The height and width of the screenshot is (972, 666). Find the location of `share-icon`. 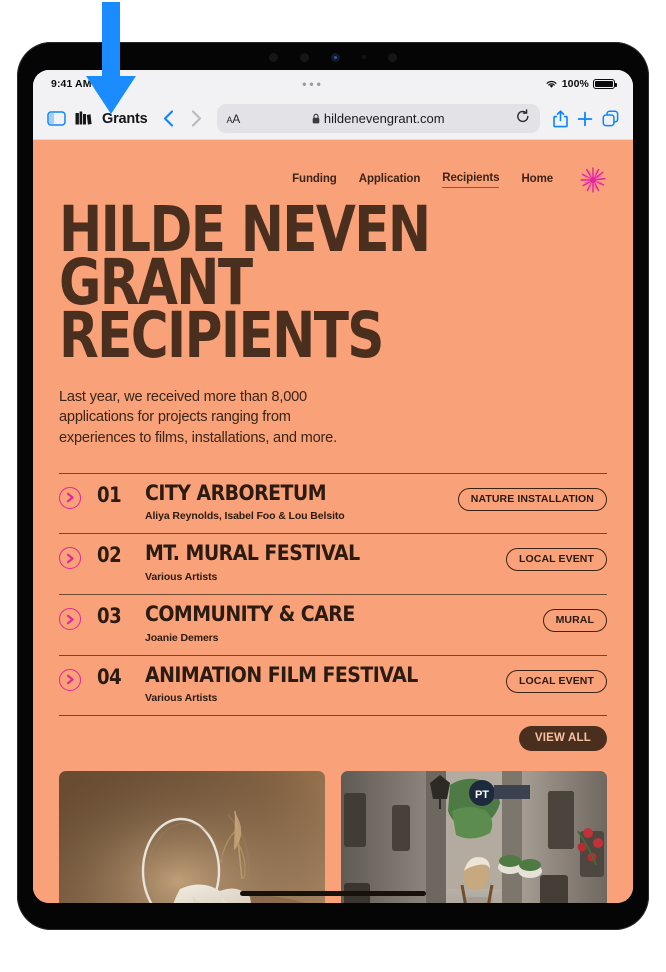

share-icon is located at coordinates (560, 118).